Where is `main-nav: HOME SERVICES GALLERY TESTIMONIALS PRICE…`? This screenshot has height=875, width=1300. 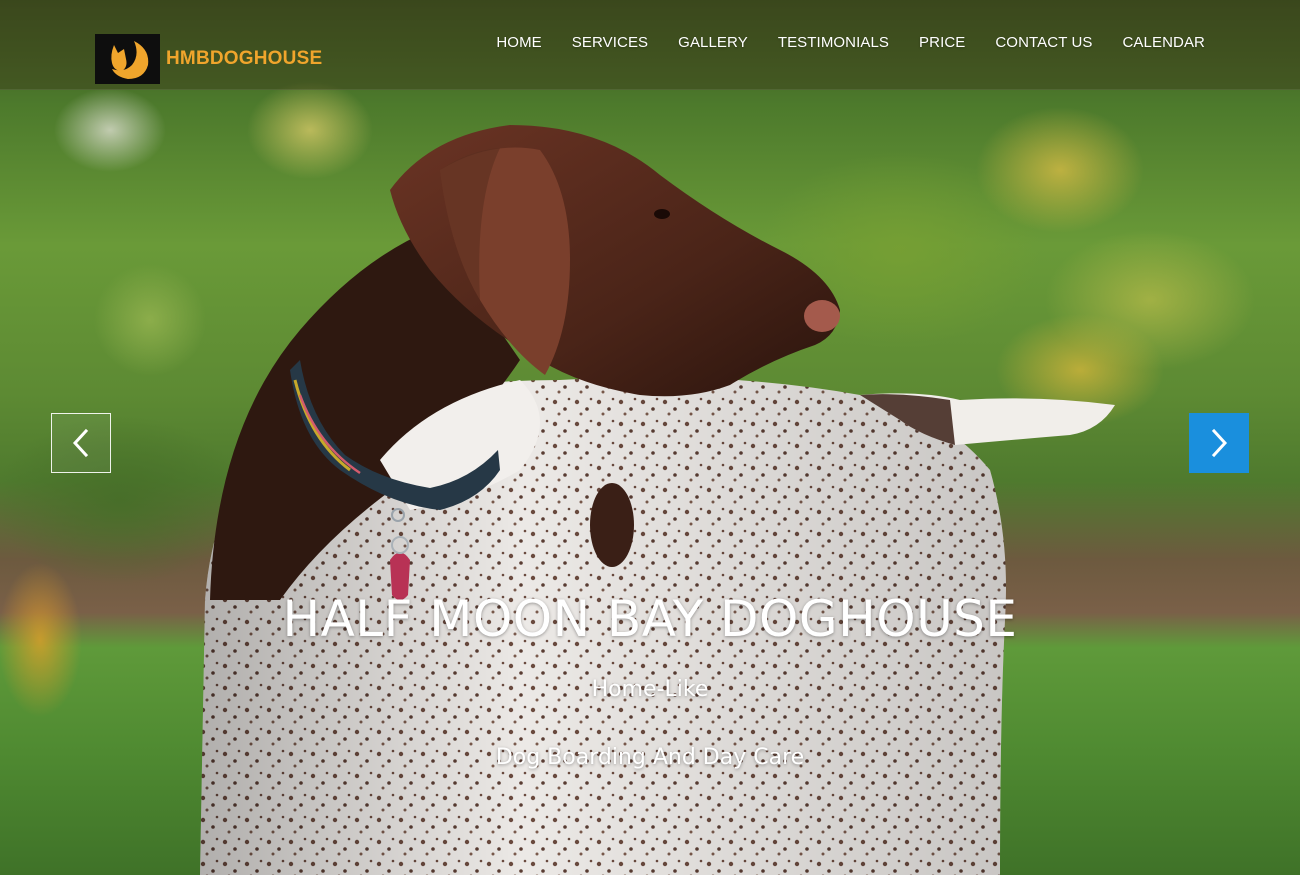
main-nav: HOME SERVICES GALLERY TESTIMONIALS PRICE… is located at coordinates (850, 42).